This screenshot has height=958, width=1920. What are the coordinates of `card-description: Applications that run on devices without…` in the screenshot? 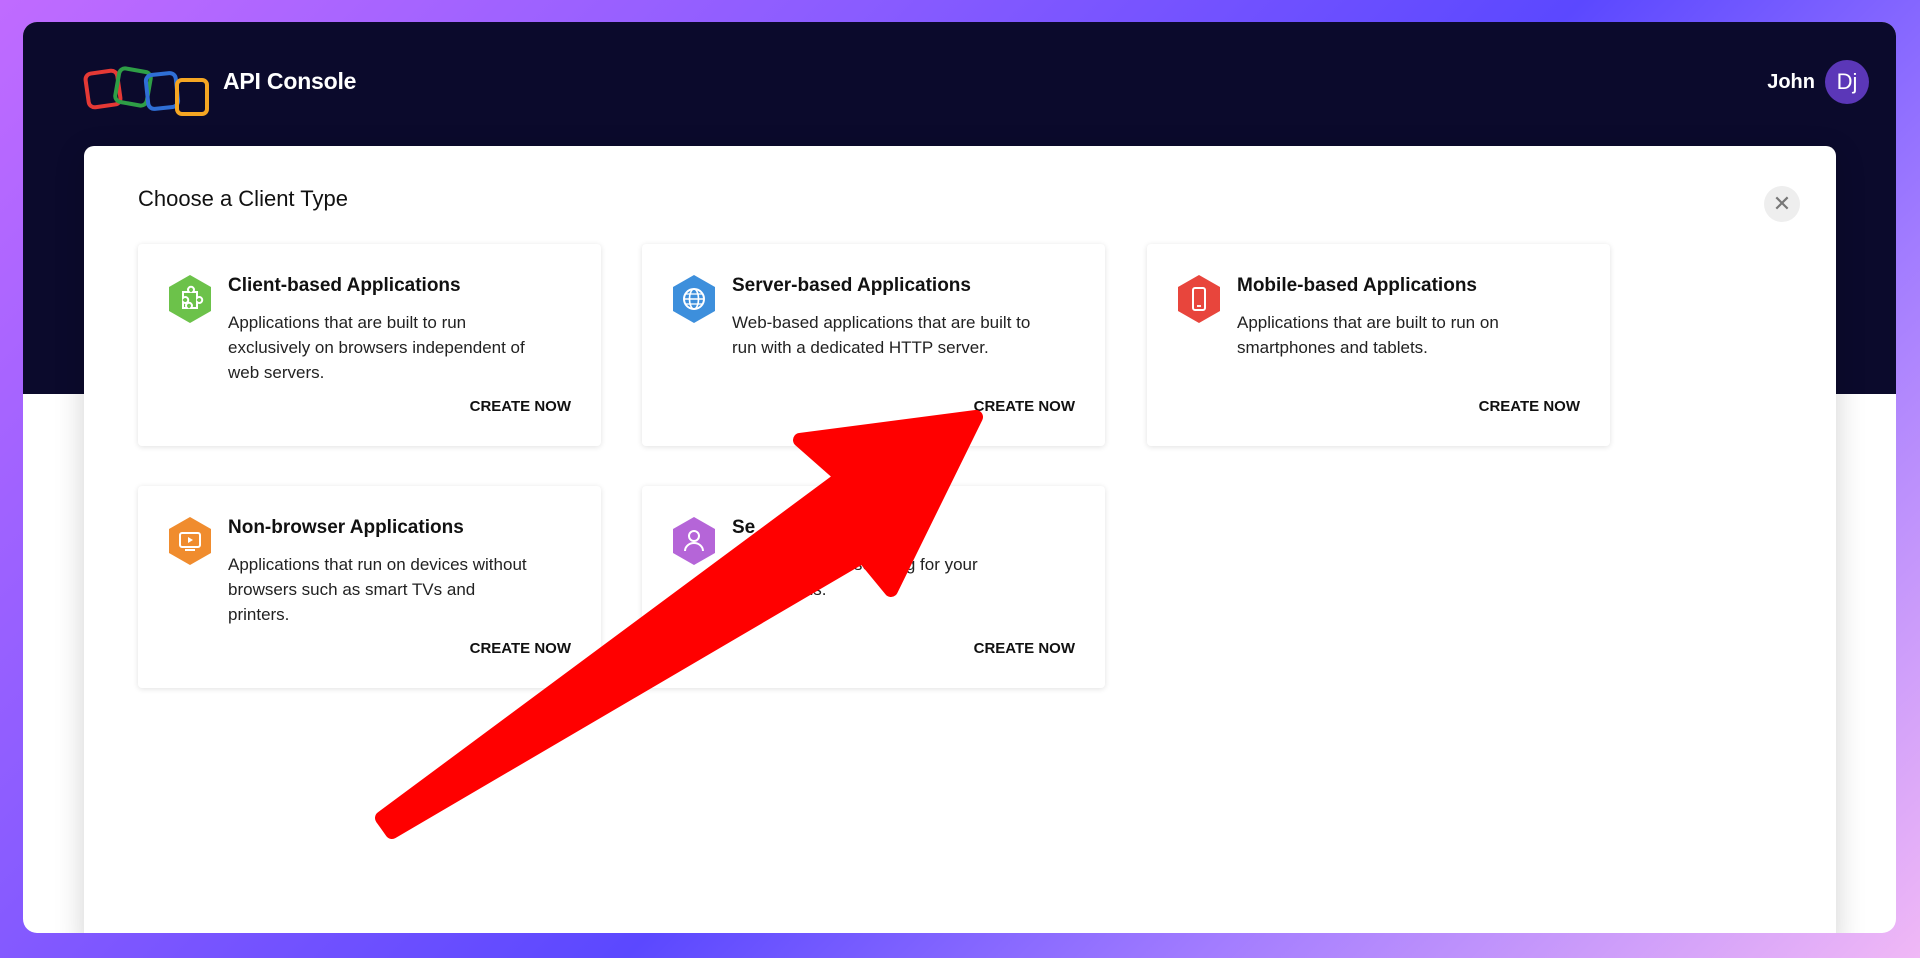 It's located at (377, 589).